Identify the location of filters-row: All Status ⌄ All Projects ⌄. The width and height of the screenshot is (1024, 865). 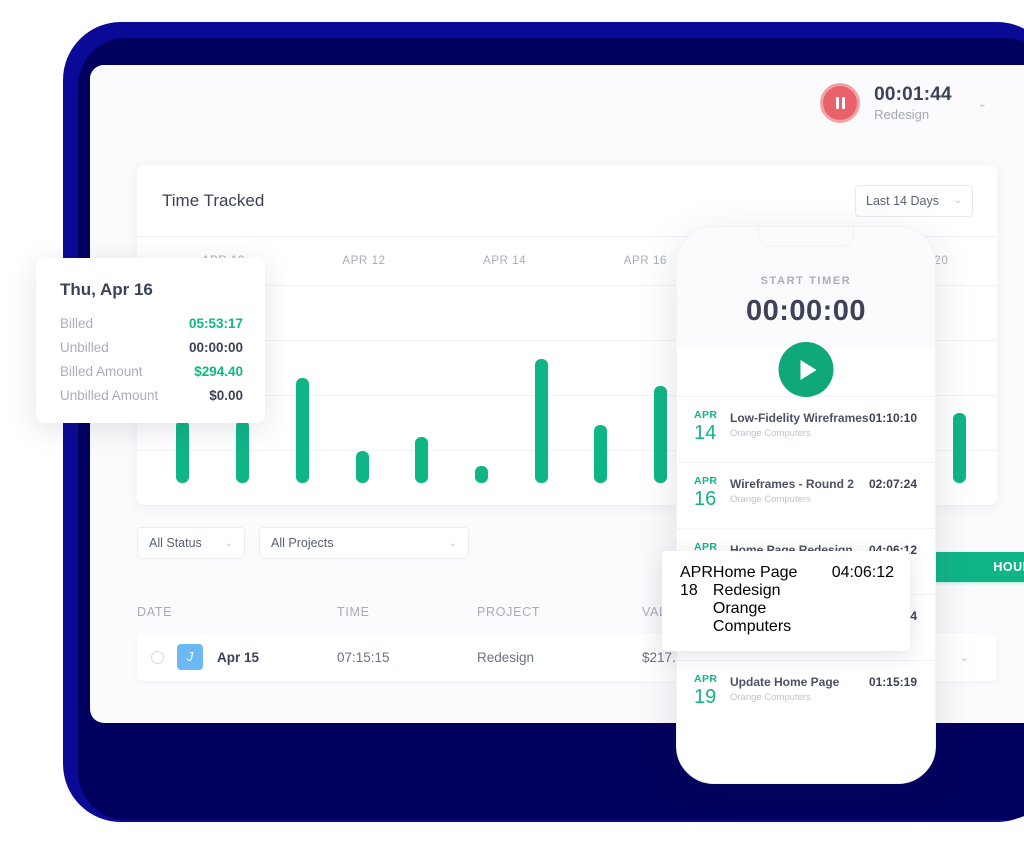
(303, 543).